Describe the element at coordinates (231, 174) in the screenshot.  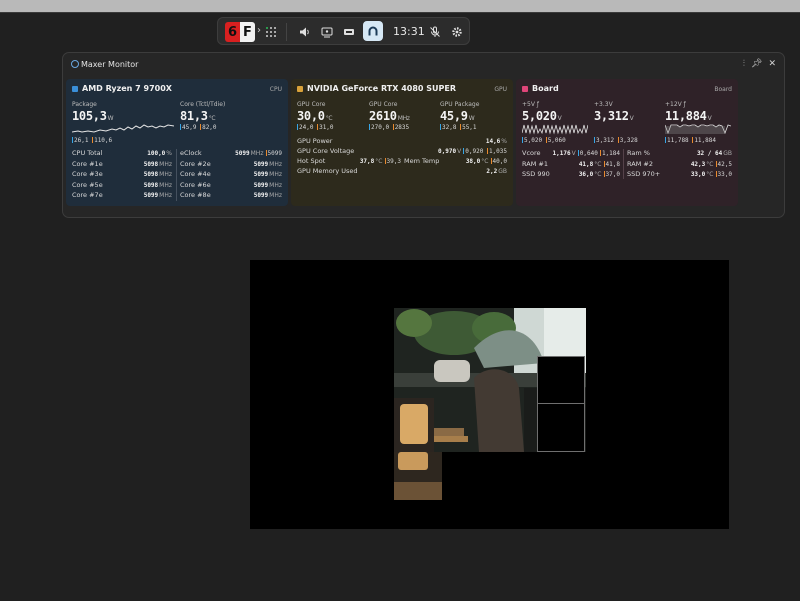
I see `cpu-stat-row: Core #4e 5099MHz` at that location.